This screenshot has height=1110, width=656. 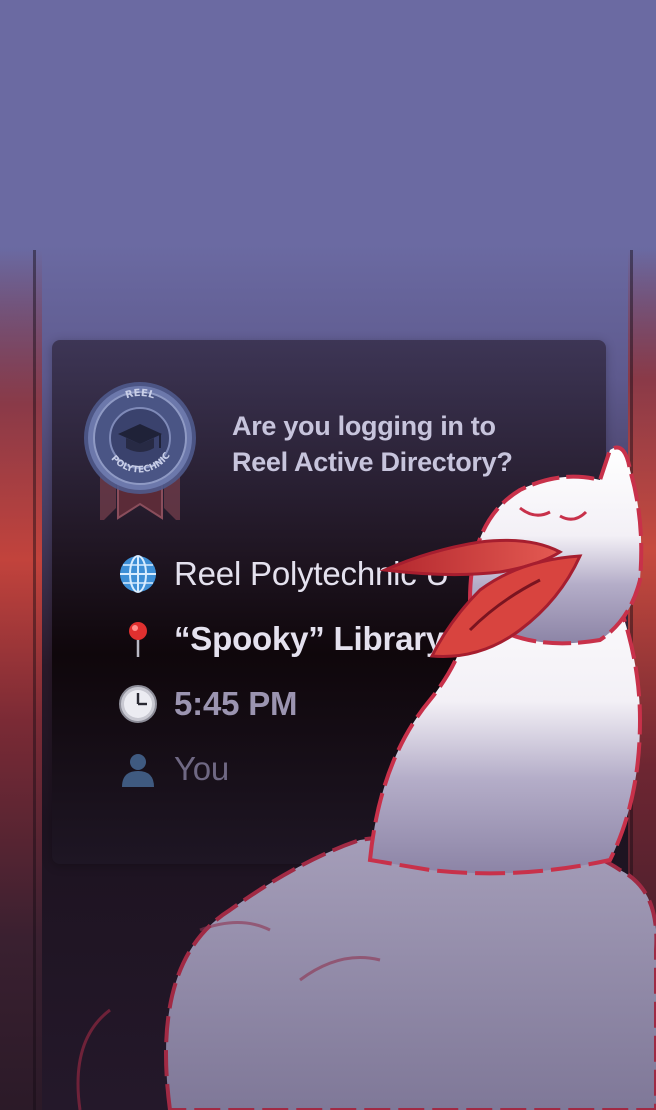 I want to click on time-text: 5:45 PM, so click(x=236, y=703).